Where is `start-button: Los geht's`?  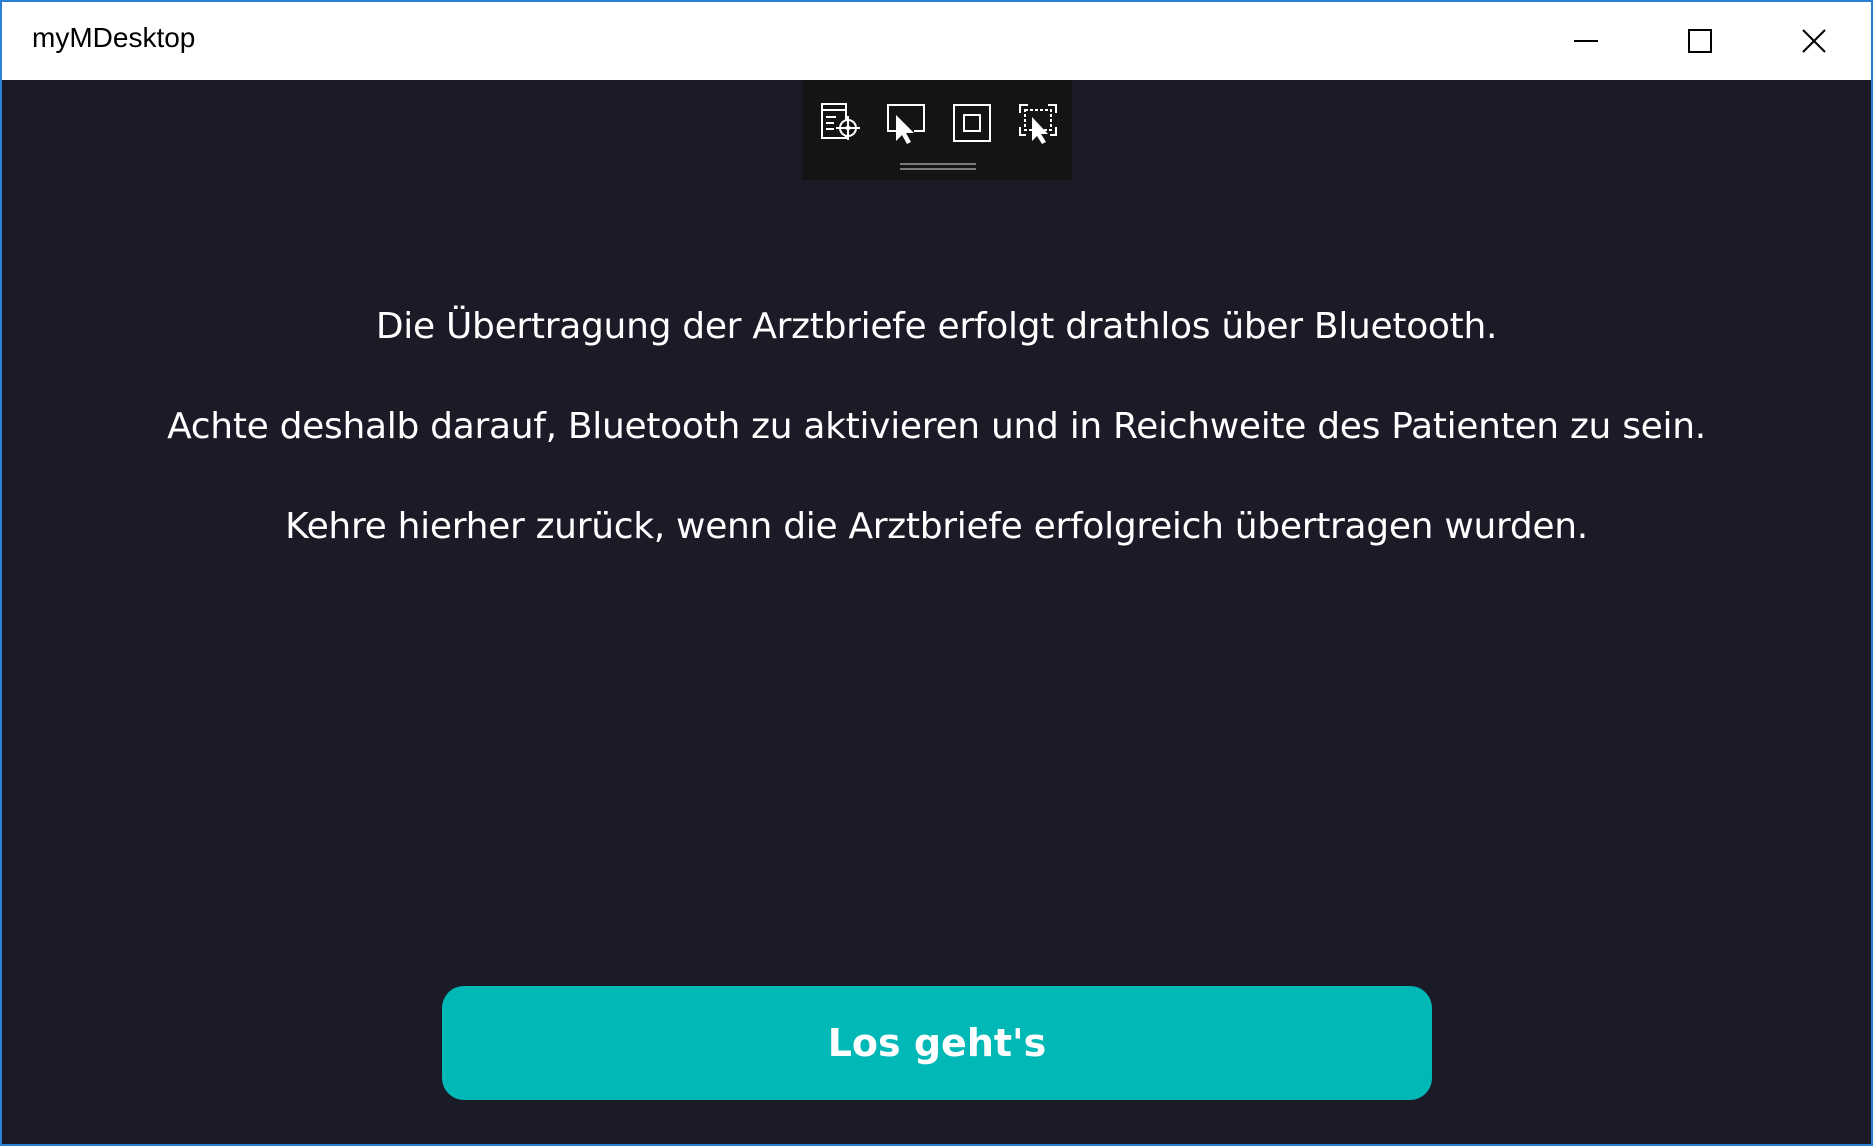 start-button: Los geht's is located at coordinates (937, 1043).